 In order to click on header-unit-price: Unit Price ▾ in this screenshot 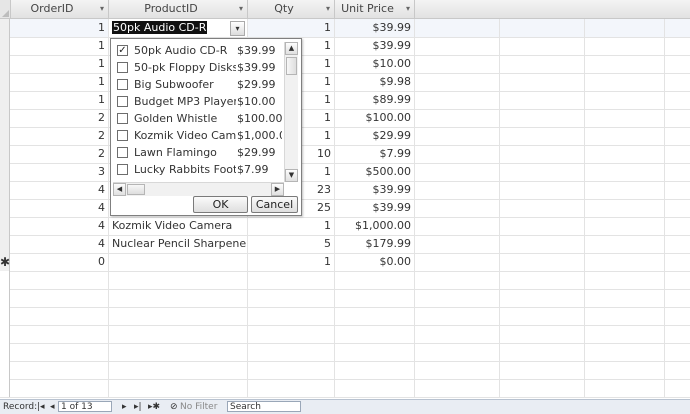, I will do `click(375, 9)`.